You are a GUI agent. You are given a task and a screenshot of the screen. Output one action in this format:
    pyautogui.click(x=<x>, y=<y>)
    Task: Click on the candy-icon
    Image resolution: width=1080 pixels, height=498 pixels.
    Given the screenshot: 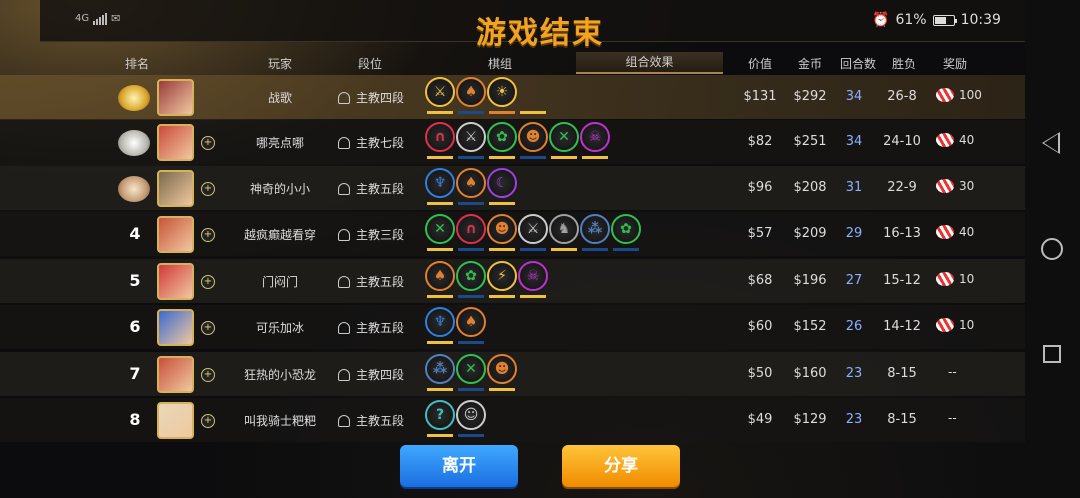 What is the action you would take?
    pyautogui.click(x=945, y=140)
    